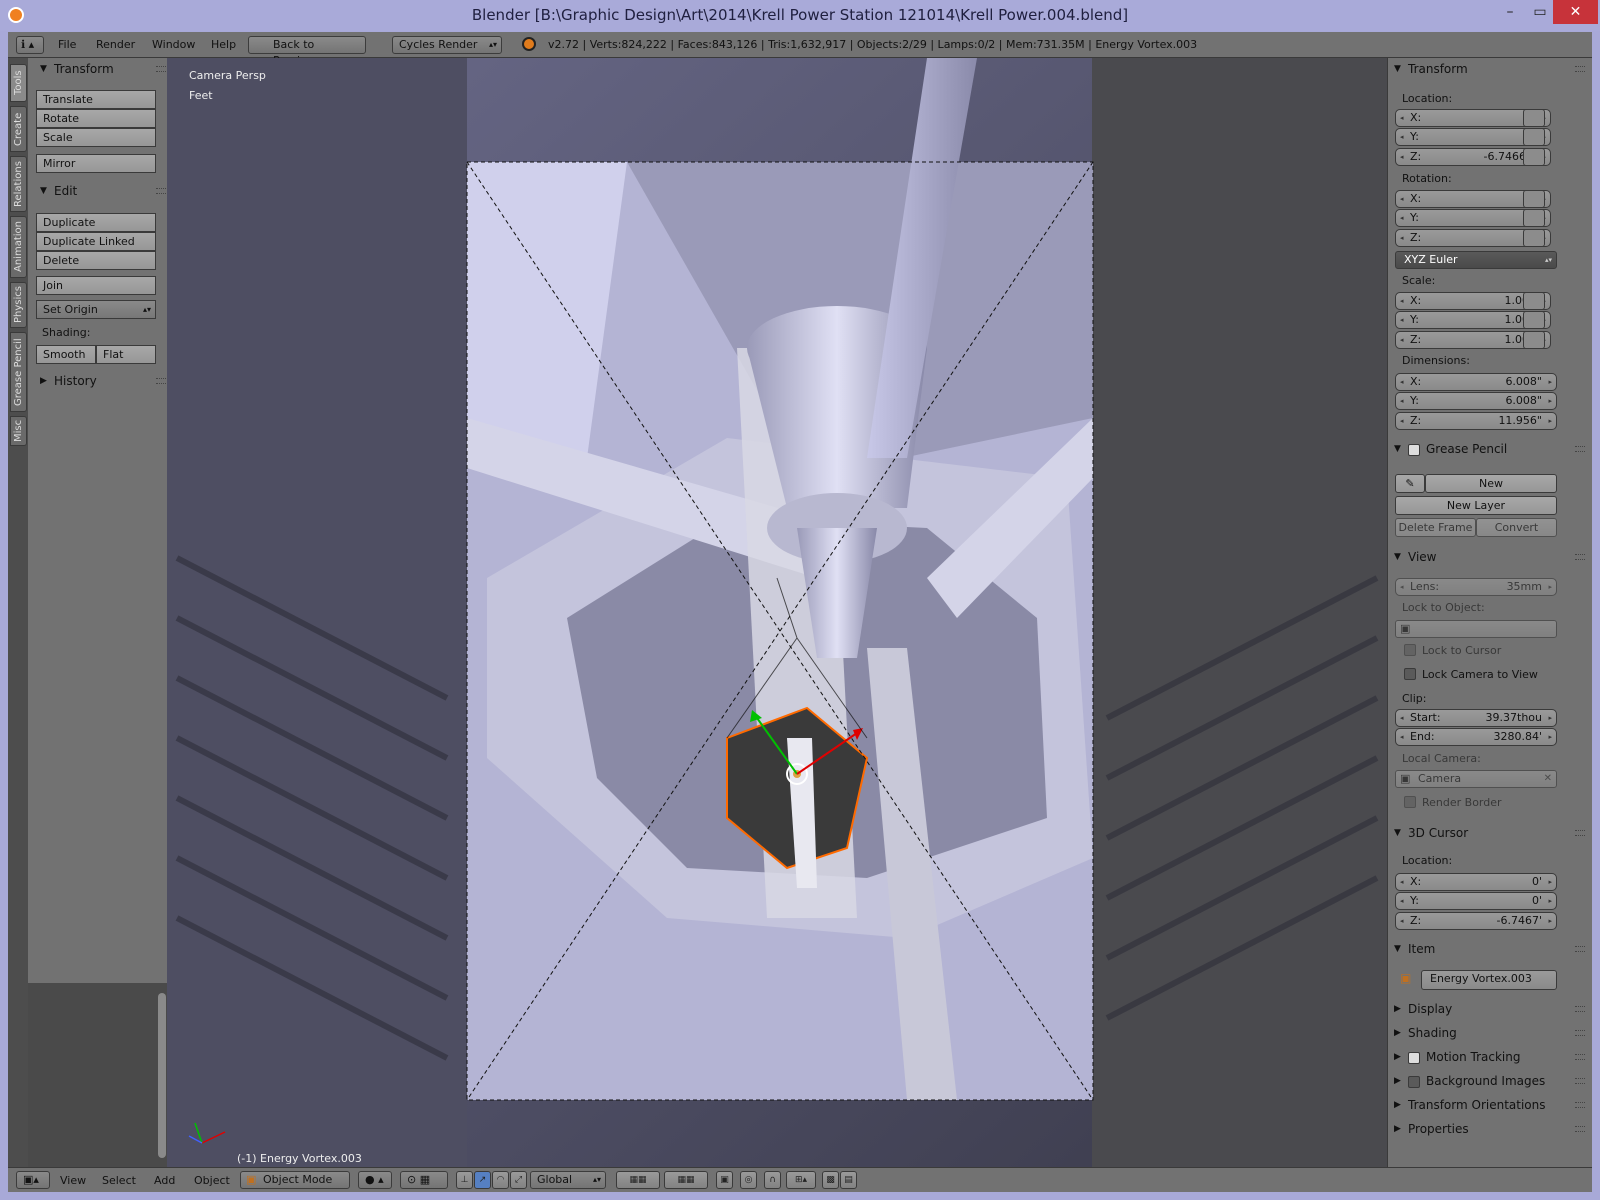 The width and height of the screenshot is (1600, 1200). What do you see at coordinates (375, 1180) in the screenshot?
I see `viewport-shading-icon: ● ▴` at bounding box center [375, 1180].